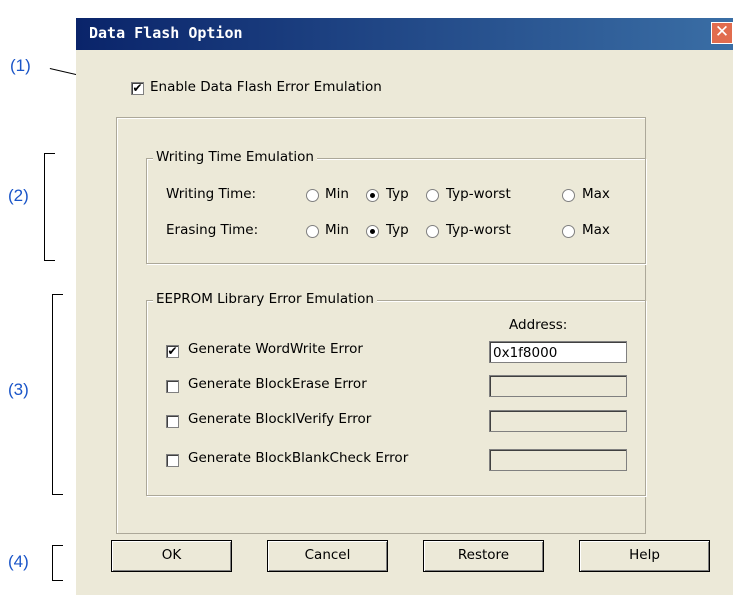 This screenshot has height=595, width=733. What do you see at coordinates (18, 389) in the screenshot?
I see `annotation-3: (3)` at bounding box center [18, 389].